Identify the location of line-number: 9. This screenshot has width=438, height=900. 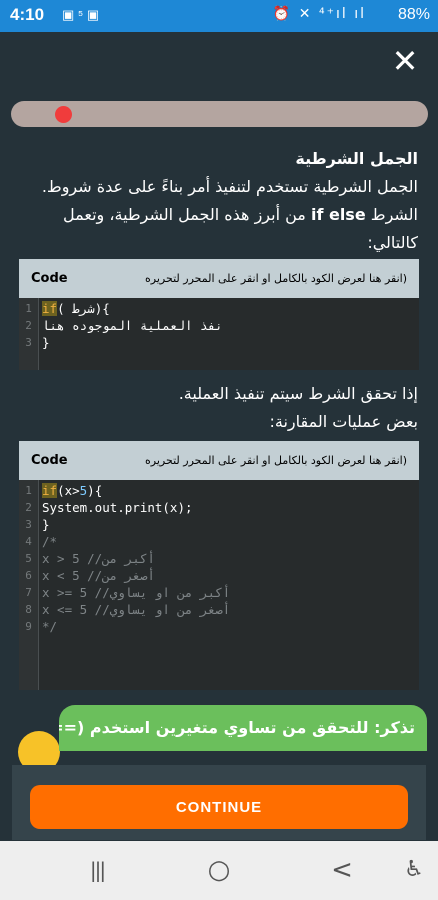
(28, 626).